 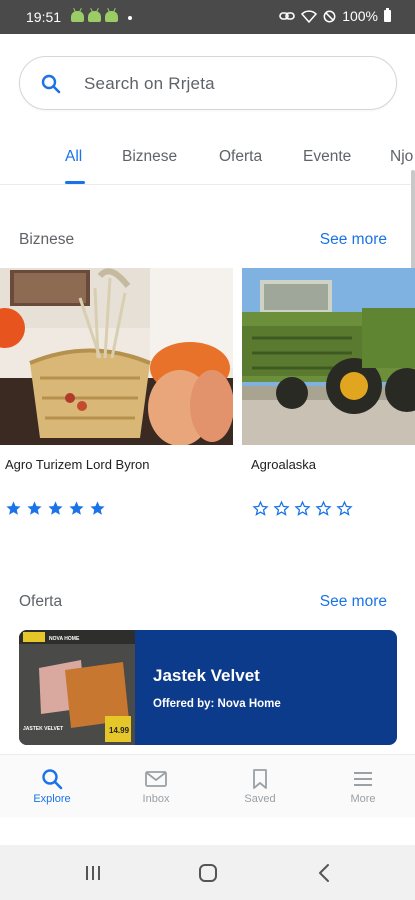 I want to click on category-tabs: All Biznese Oferta Evente Njo, so click(x=207, y=162).